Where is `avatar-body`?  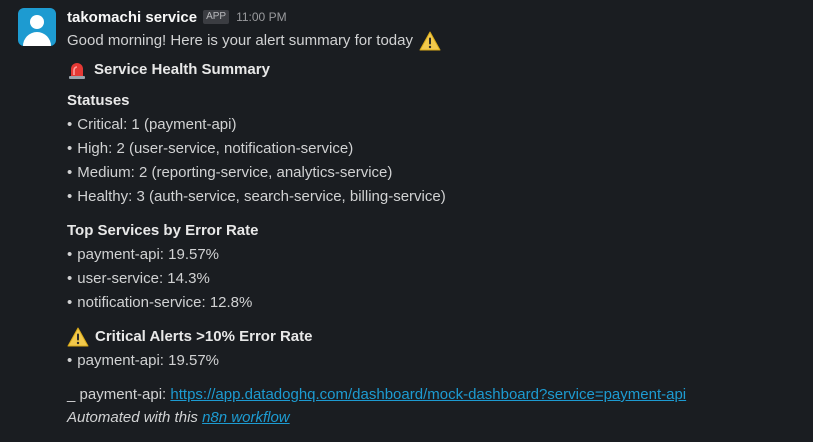
avatar-body is located at coordinates (37, 39).